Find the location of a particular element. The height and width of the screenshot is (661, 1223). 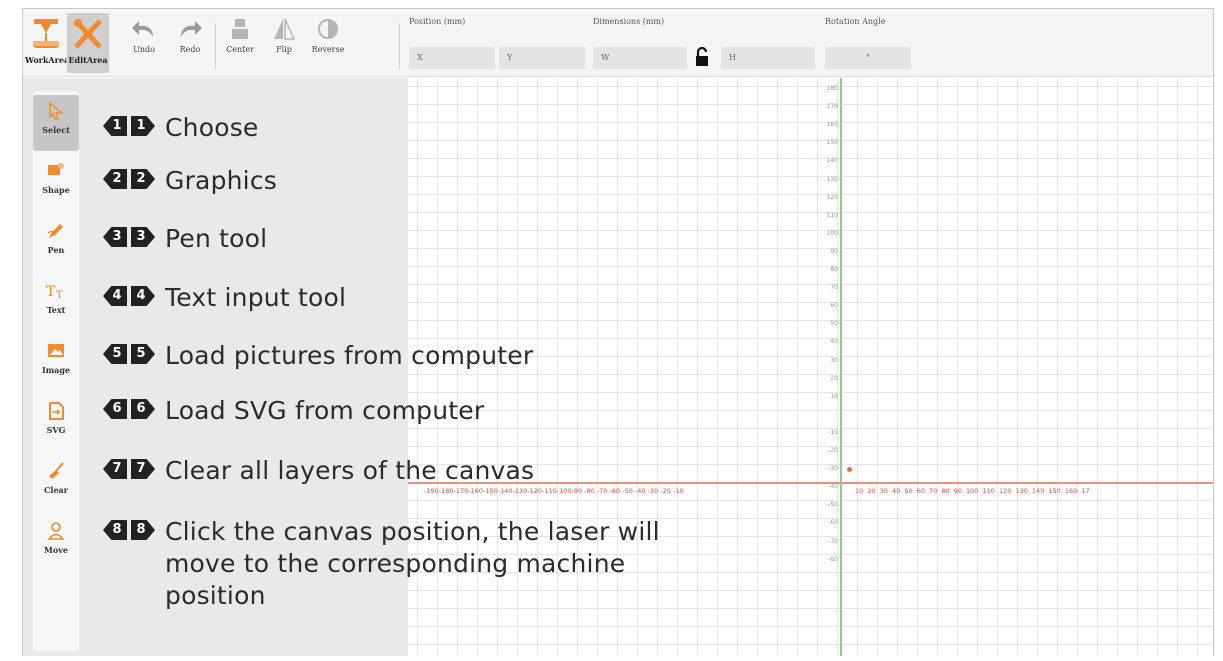

svg-text: T is located at coordinates (59, 295).